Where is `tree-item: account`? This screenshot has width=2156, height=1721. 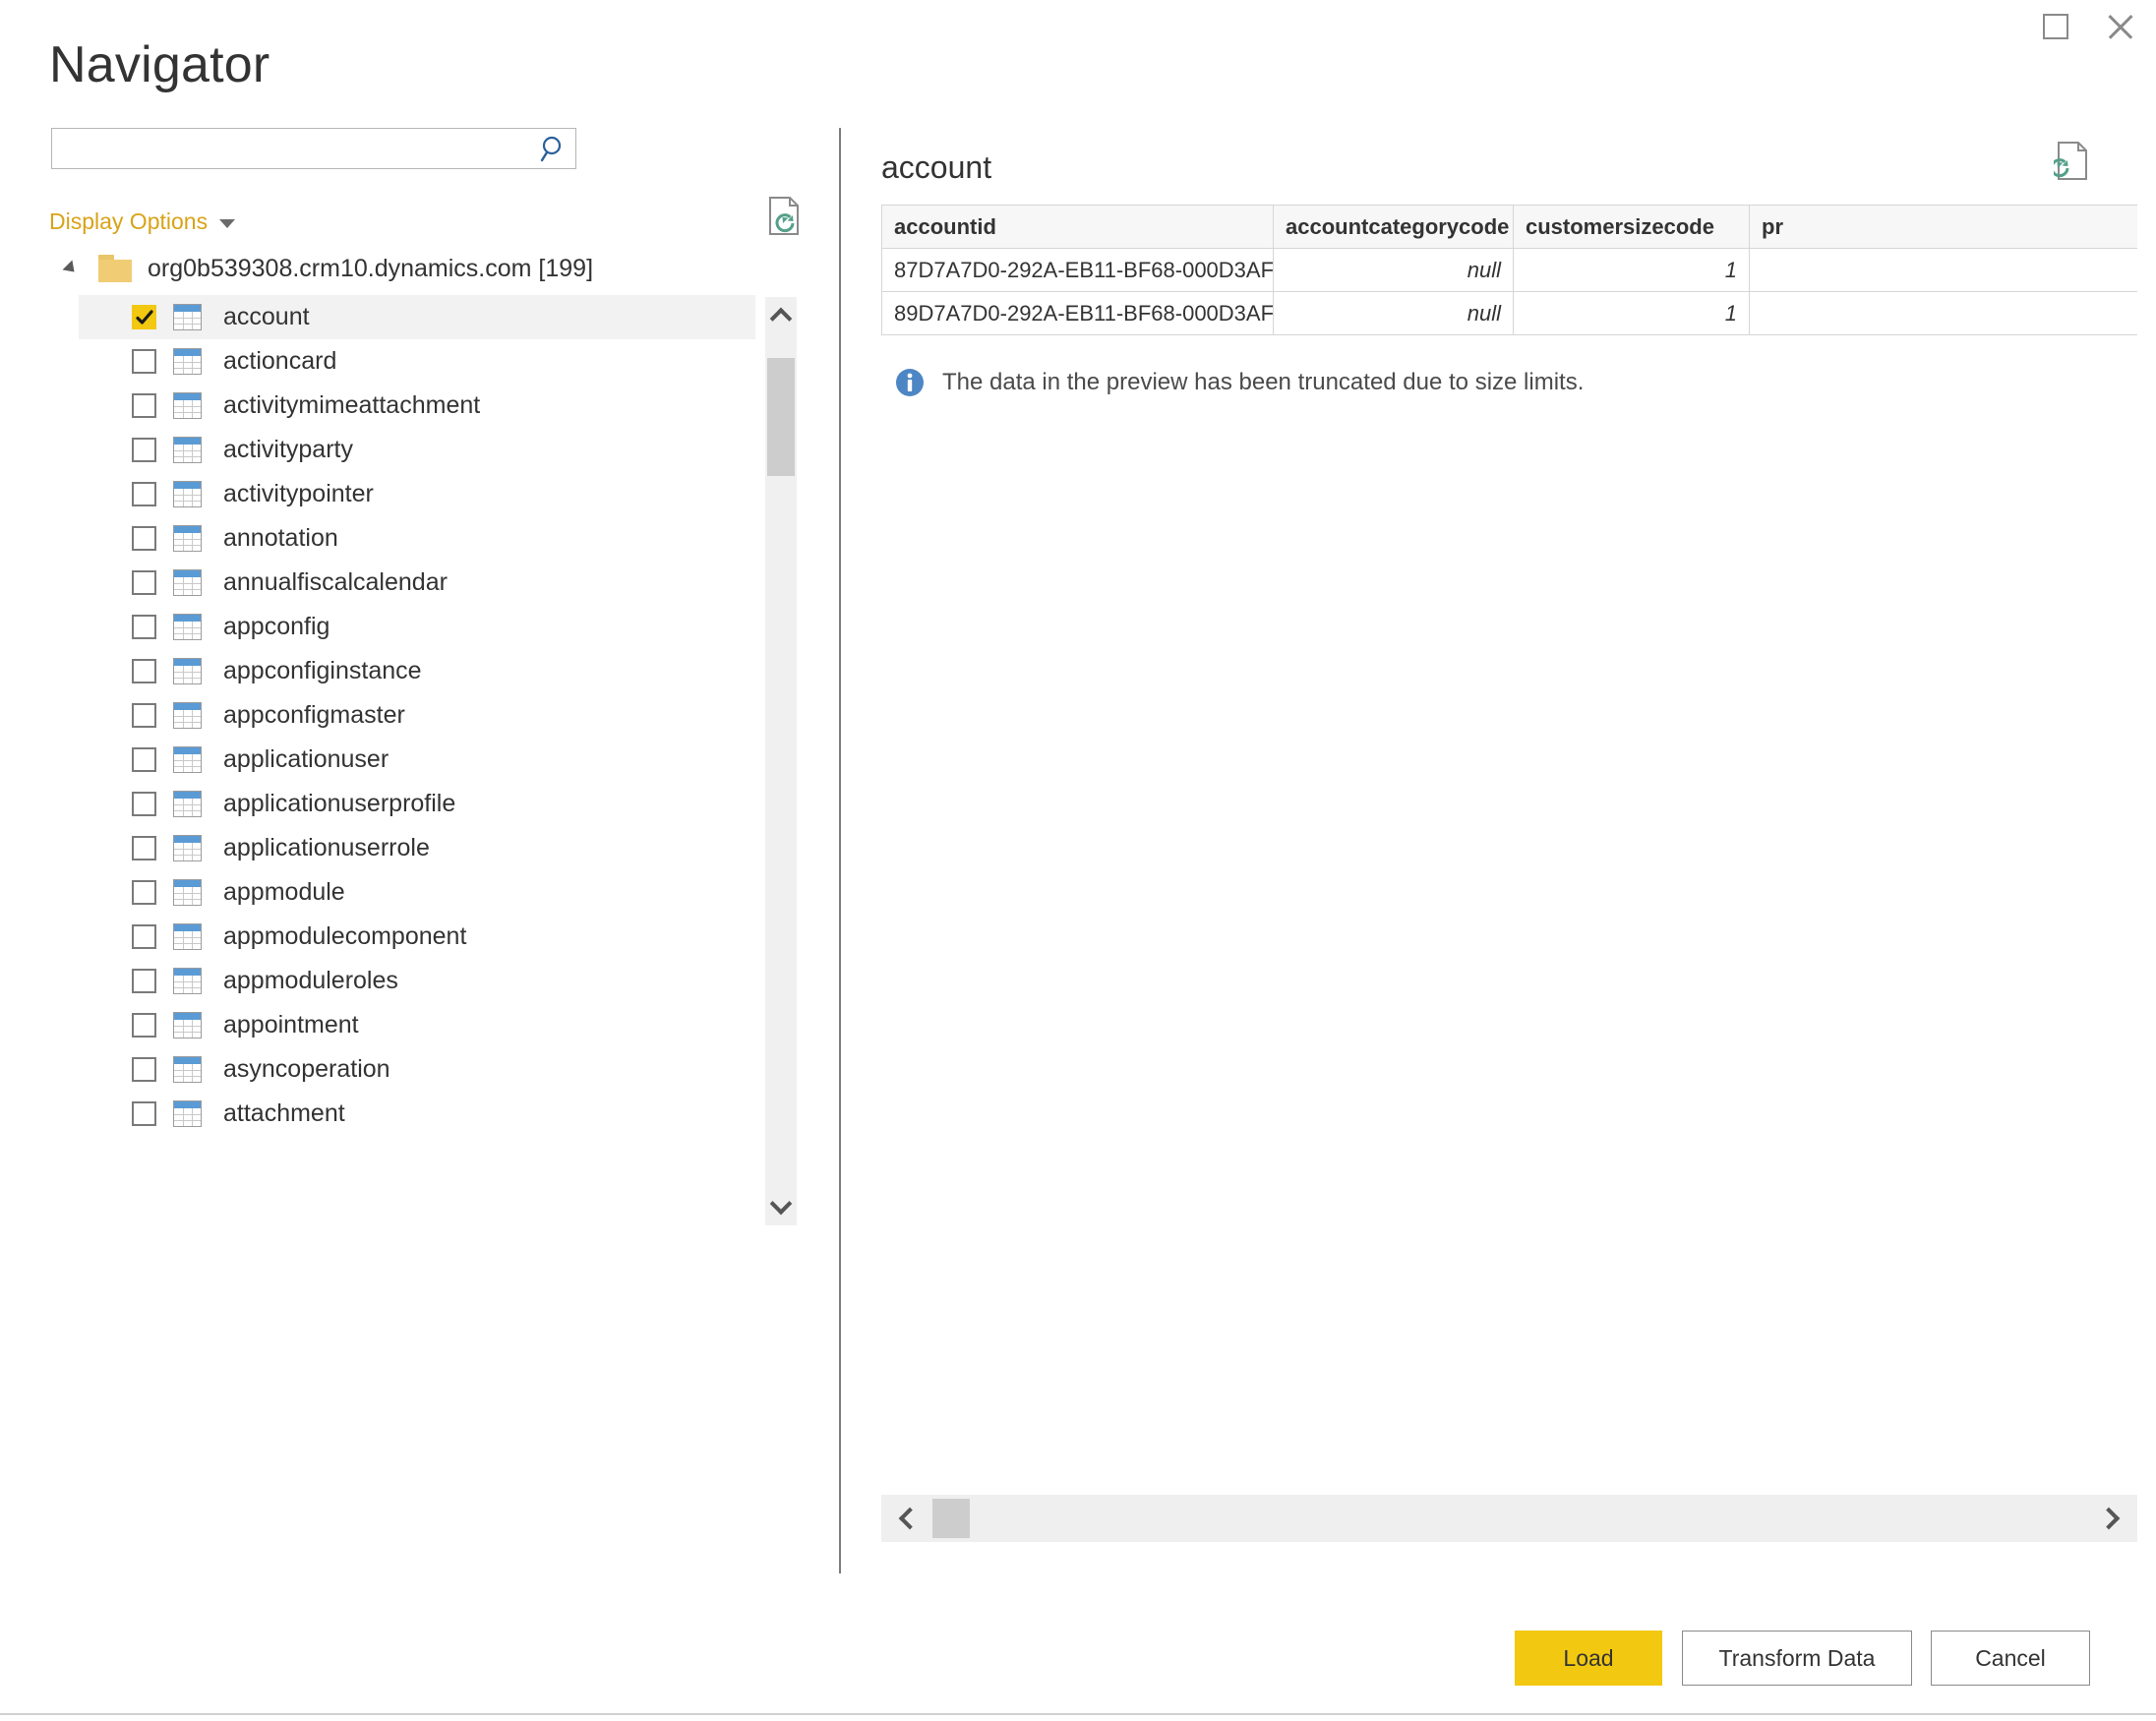 tree-item: account is located at coordinates (428, 317).